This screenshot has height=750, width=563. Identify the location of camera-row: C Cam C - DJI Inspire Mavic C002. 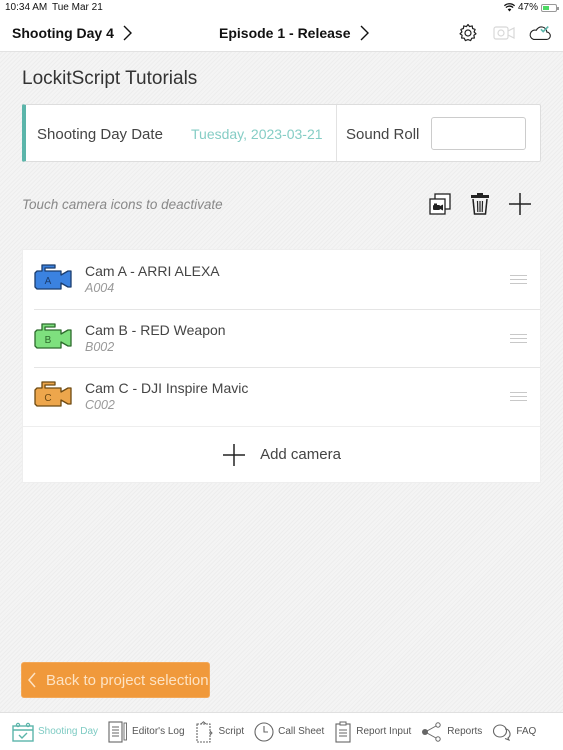
(281, 396).